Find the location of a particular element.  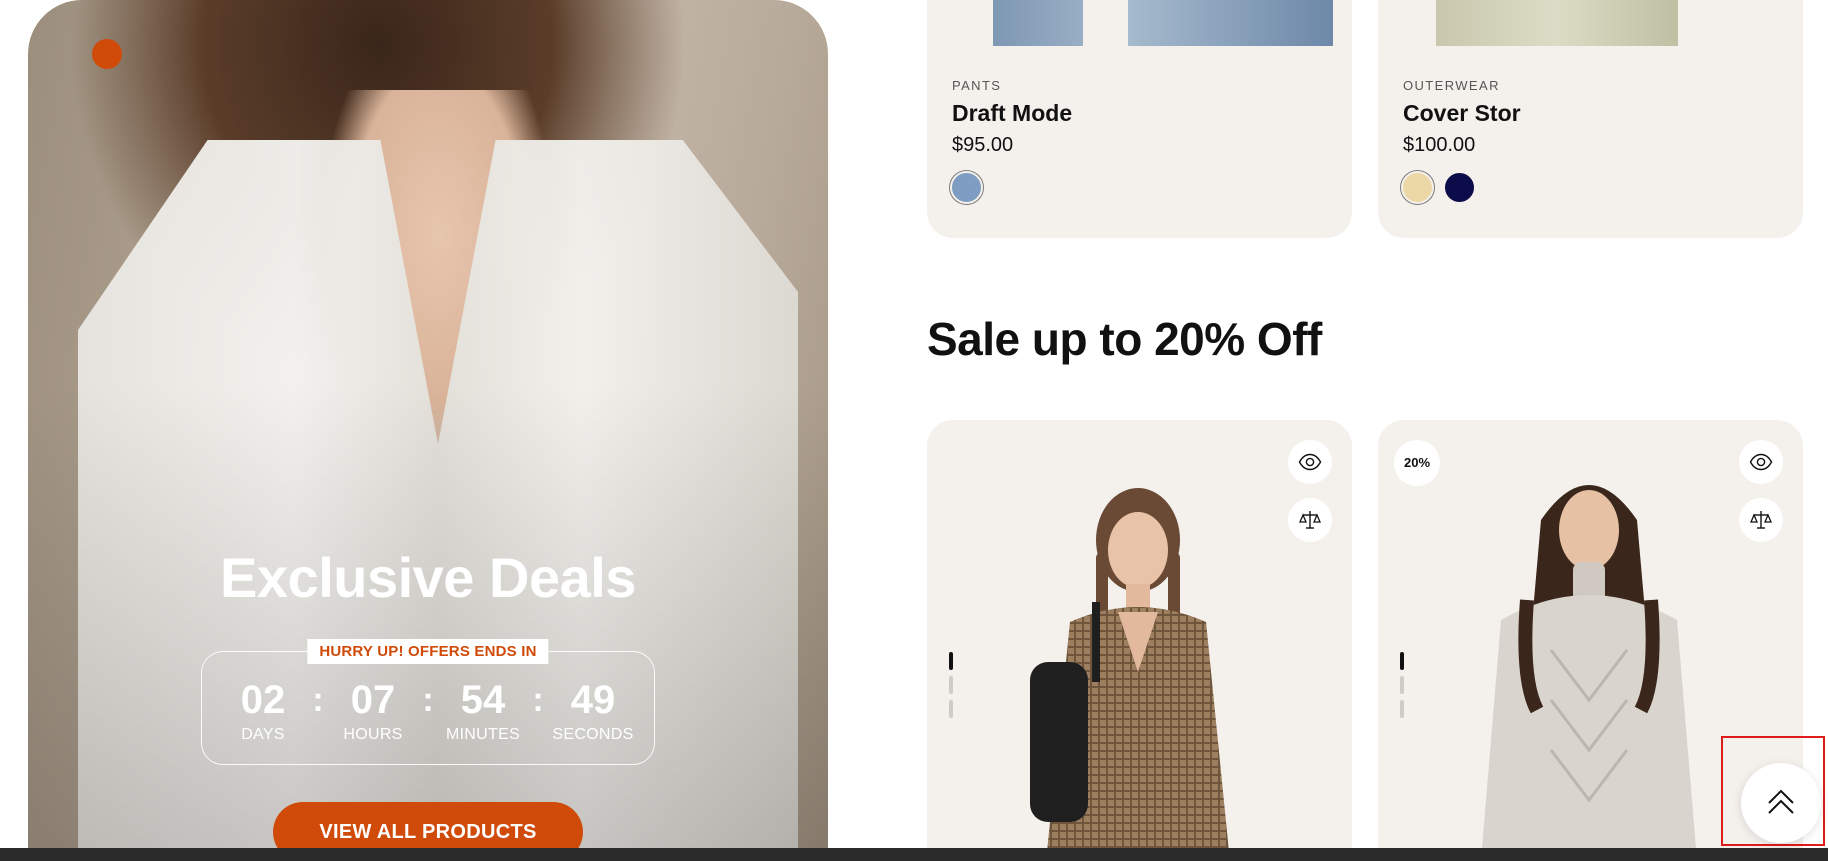

color-swatch-blue is located at coordinates (966, 187).